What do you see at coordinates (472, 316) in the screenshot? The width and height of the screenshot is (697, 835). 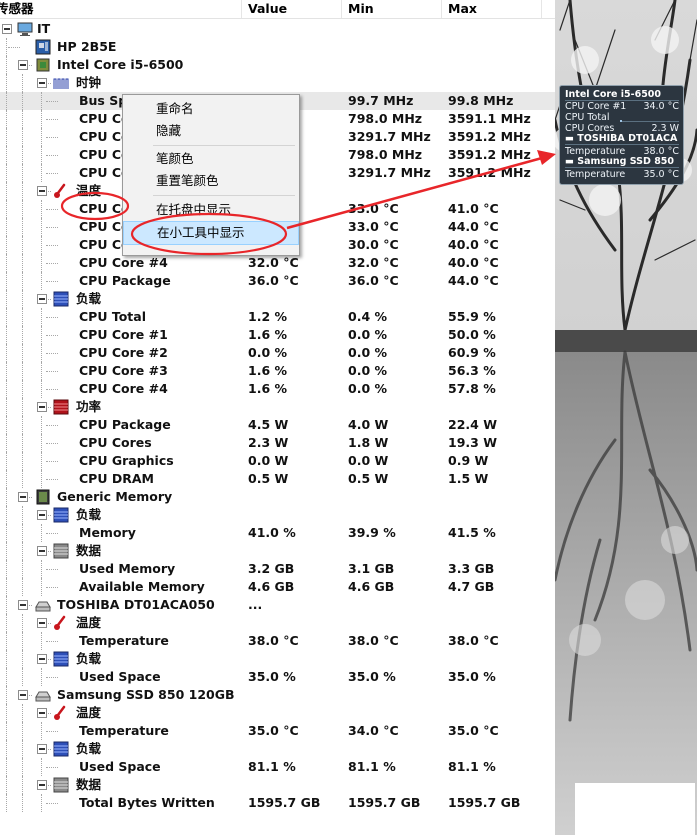 I see `sensor-max: 55.9 %` at bounding box center [472, 316].